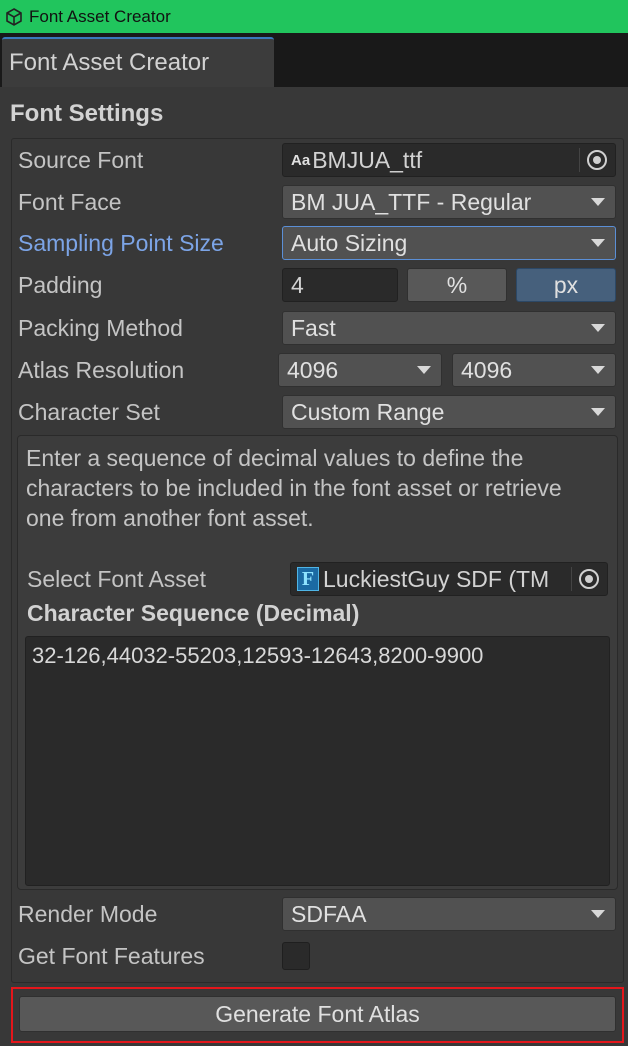 The image size is (628, 1046). Describe the element at coordinates (14, 16) in the screenshot. I see `unity-cube-icon` at that location.